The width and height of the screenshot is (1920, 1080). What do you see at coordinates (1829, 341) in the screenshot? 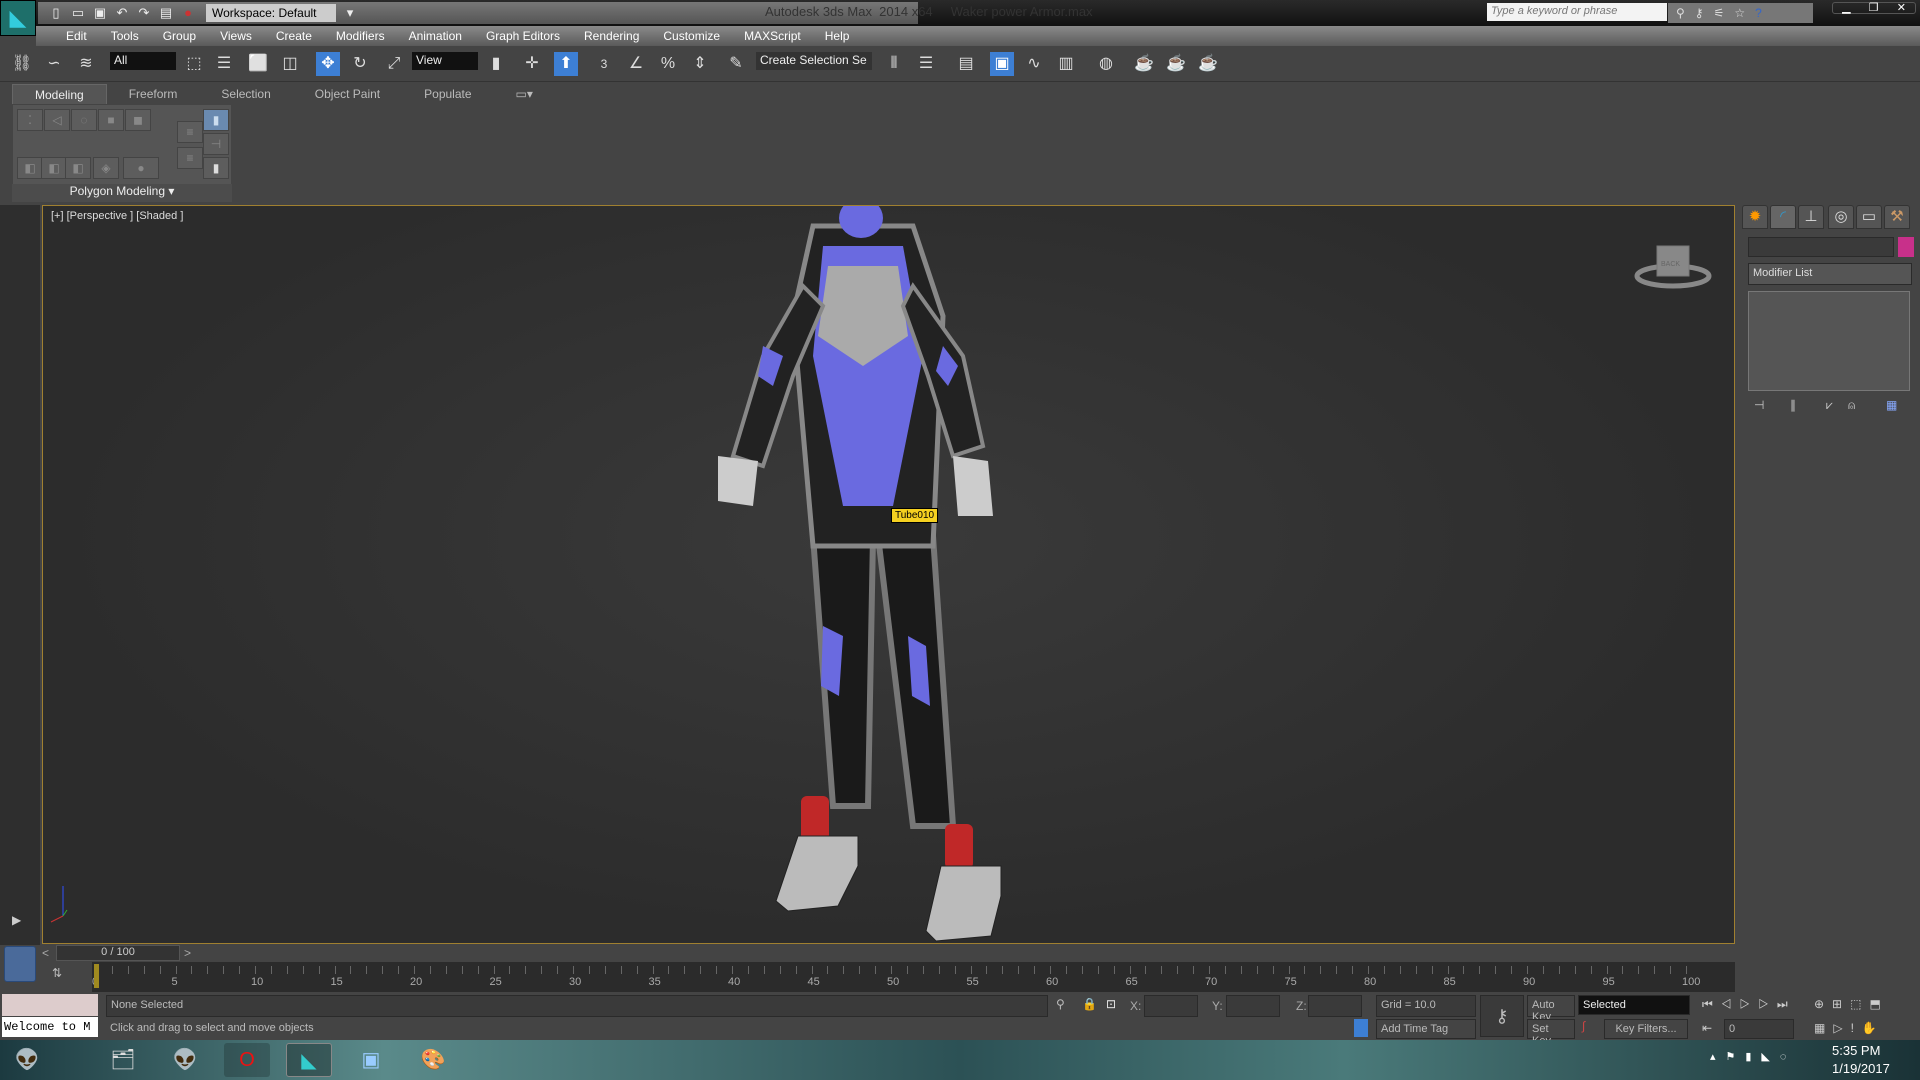
I see `modifier-stack` at bounding box center [1829, 341].